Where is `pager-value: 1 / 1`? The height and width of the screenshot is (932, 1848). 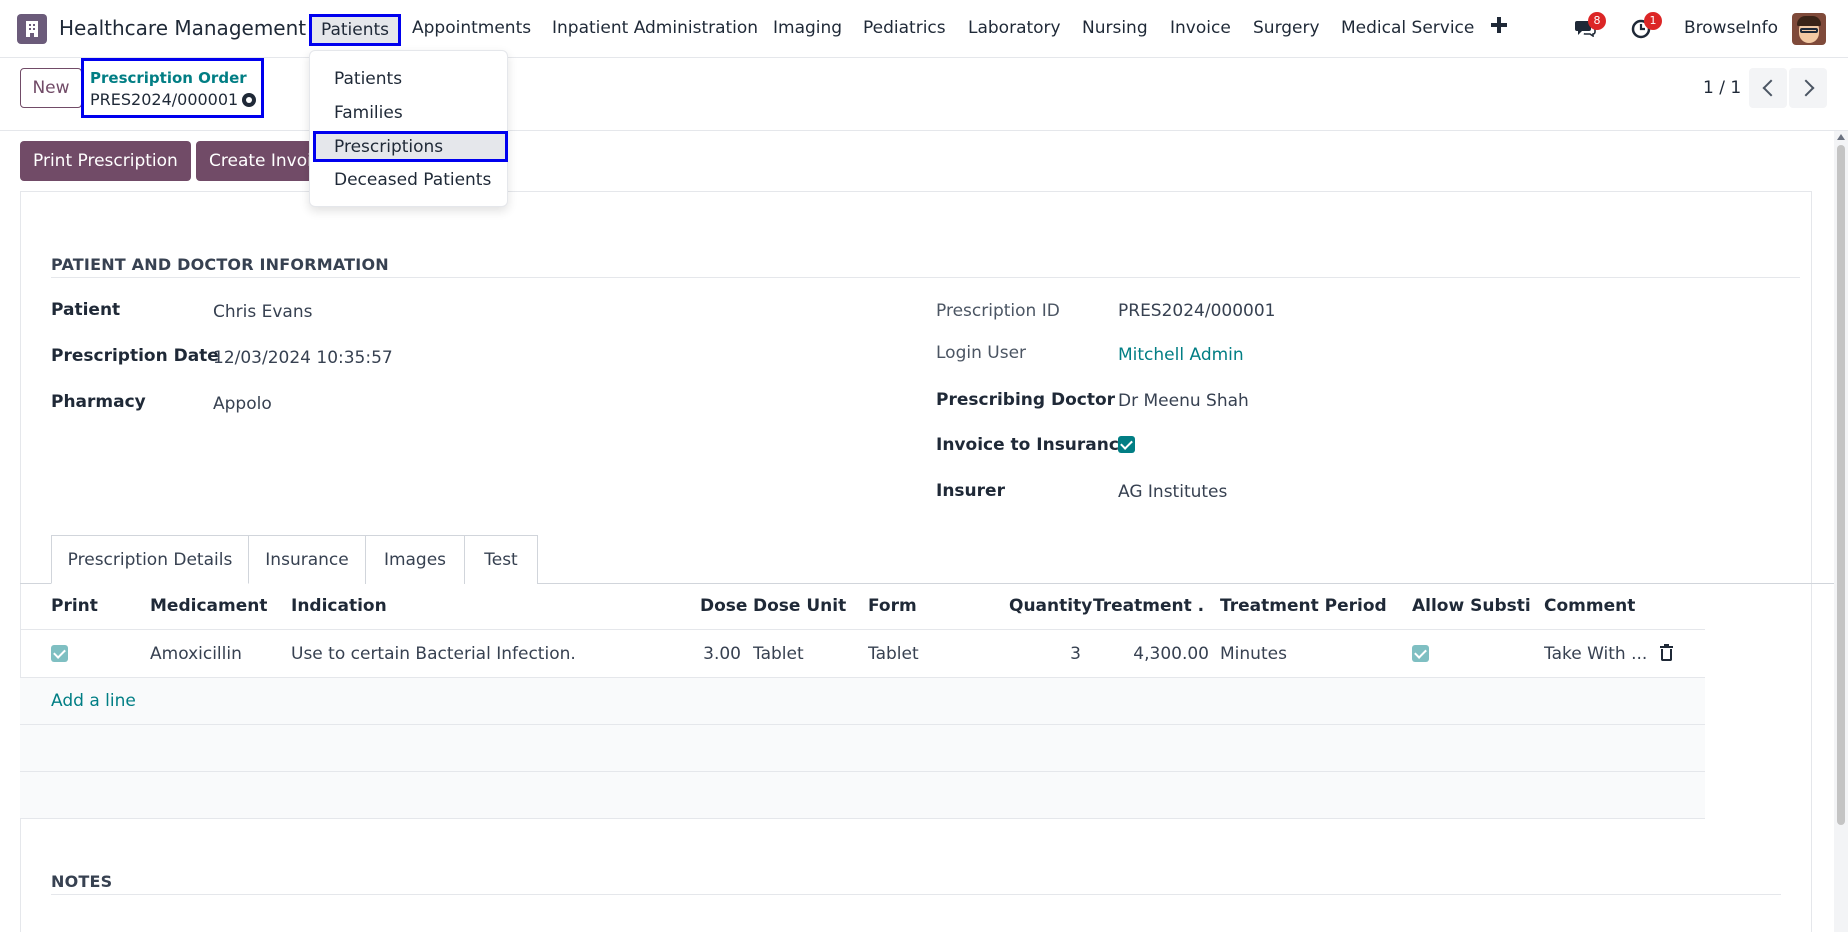
pager-value: 1 / 1 is located at coordinates (1722, 88).